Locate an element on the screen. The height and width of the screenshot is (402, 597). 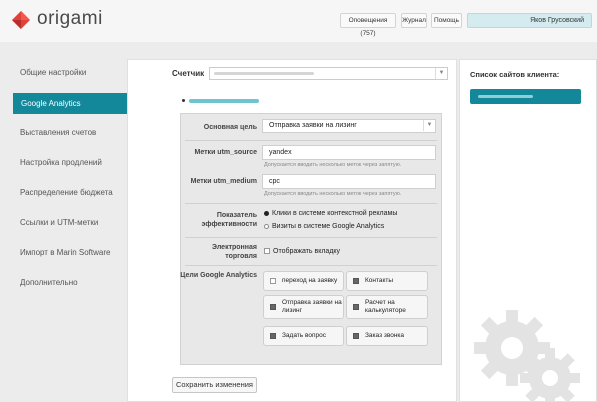
goal-label: Отправка заявки на лизинг is located at coordinates (312, 306).